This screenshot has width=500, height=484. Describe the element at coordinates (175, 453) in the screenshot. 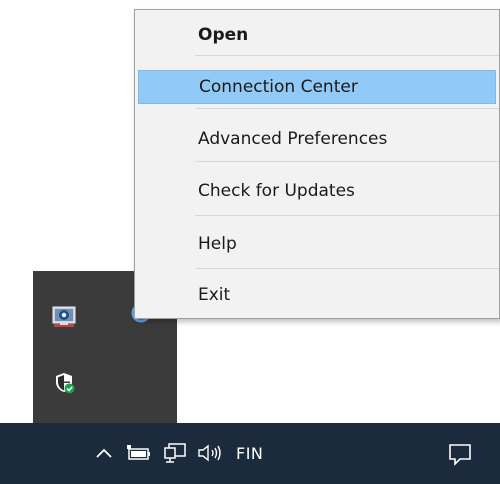

I see `network-icon` at that location.